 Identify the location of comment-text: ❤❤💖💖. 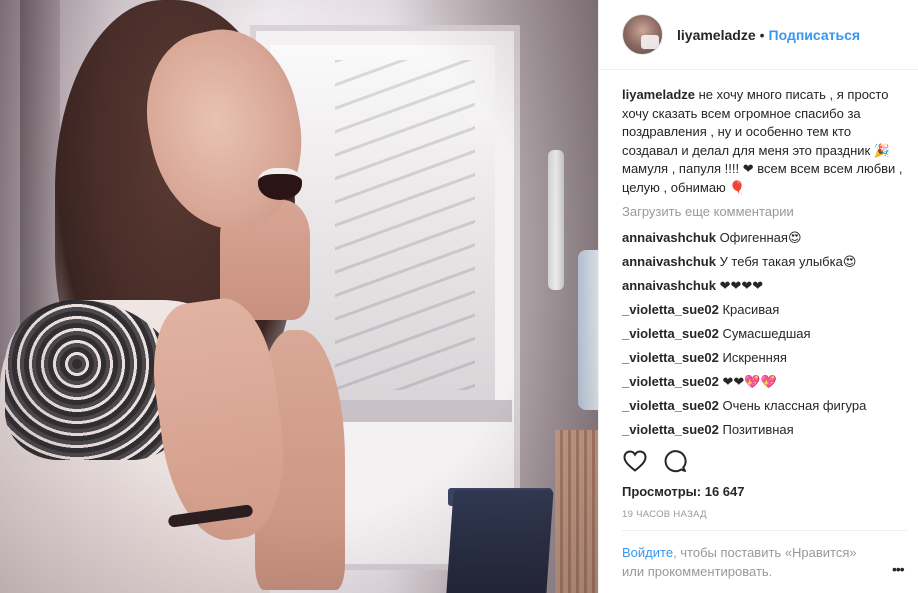
(749, 381).